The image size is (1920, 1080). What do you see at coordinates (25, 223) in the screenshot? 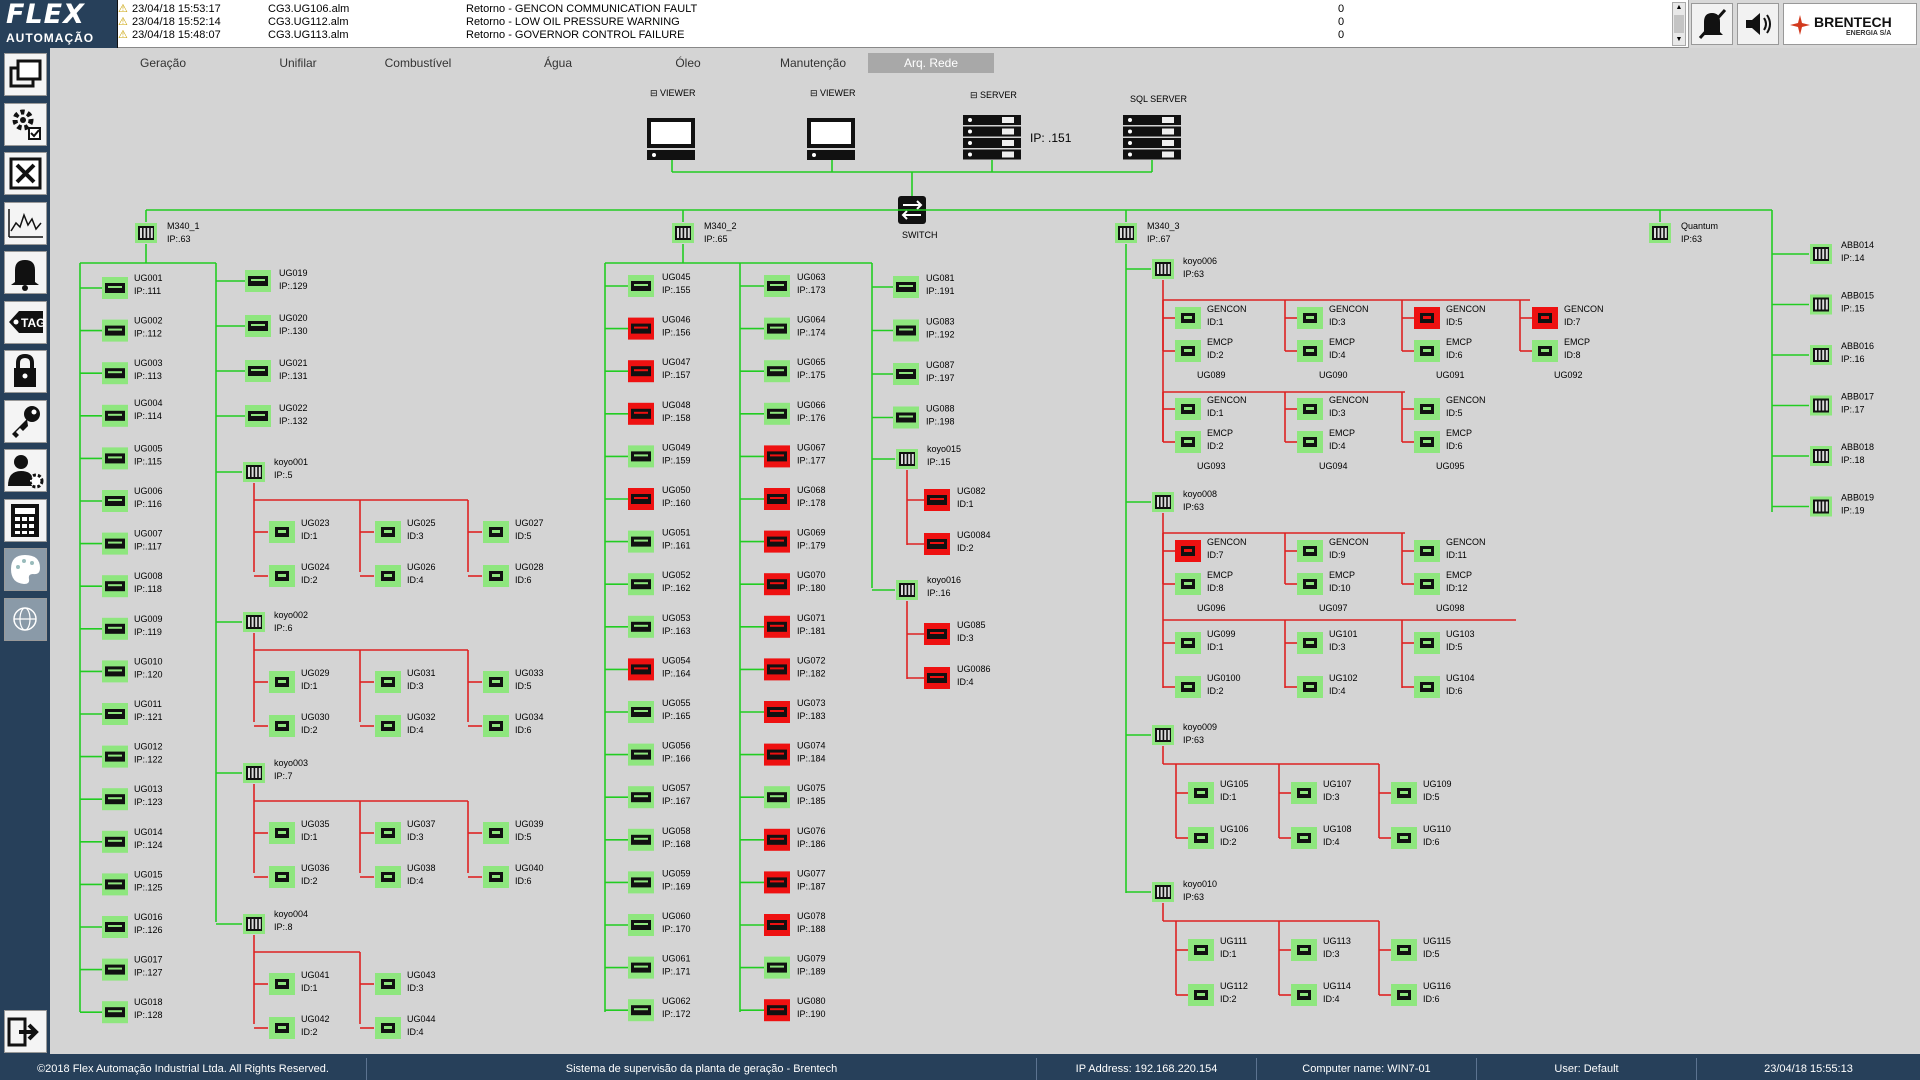
I see `trend-chart-button` at bounding box center [25, 223].